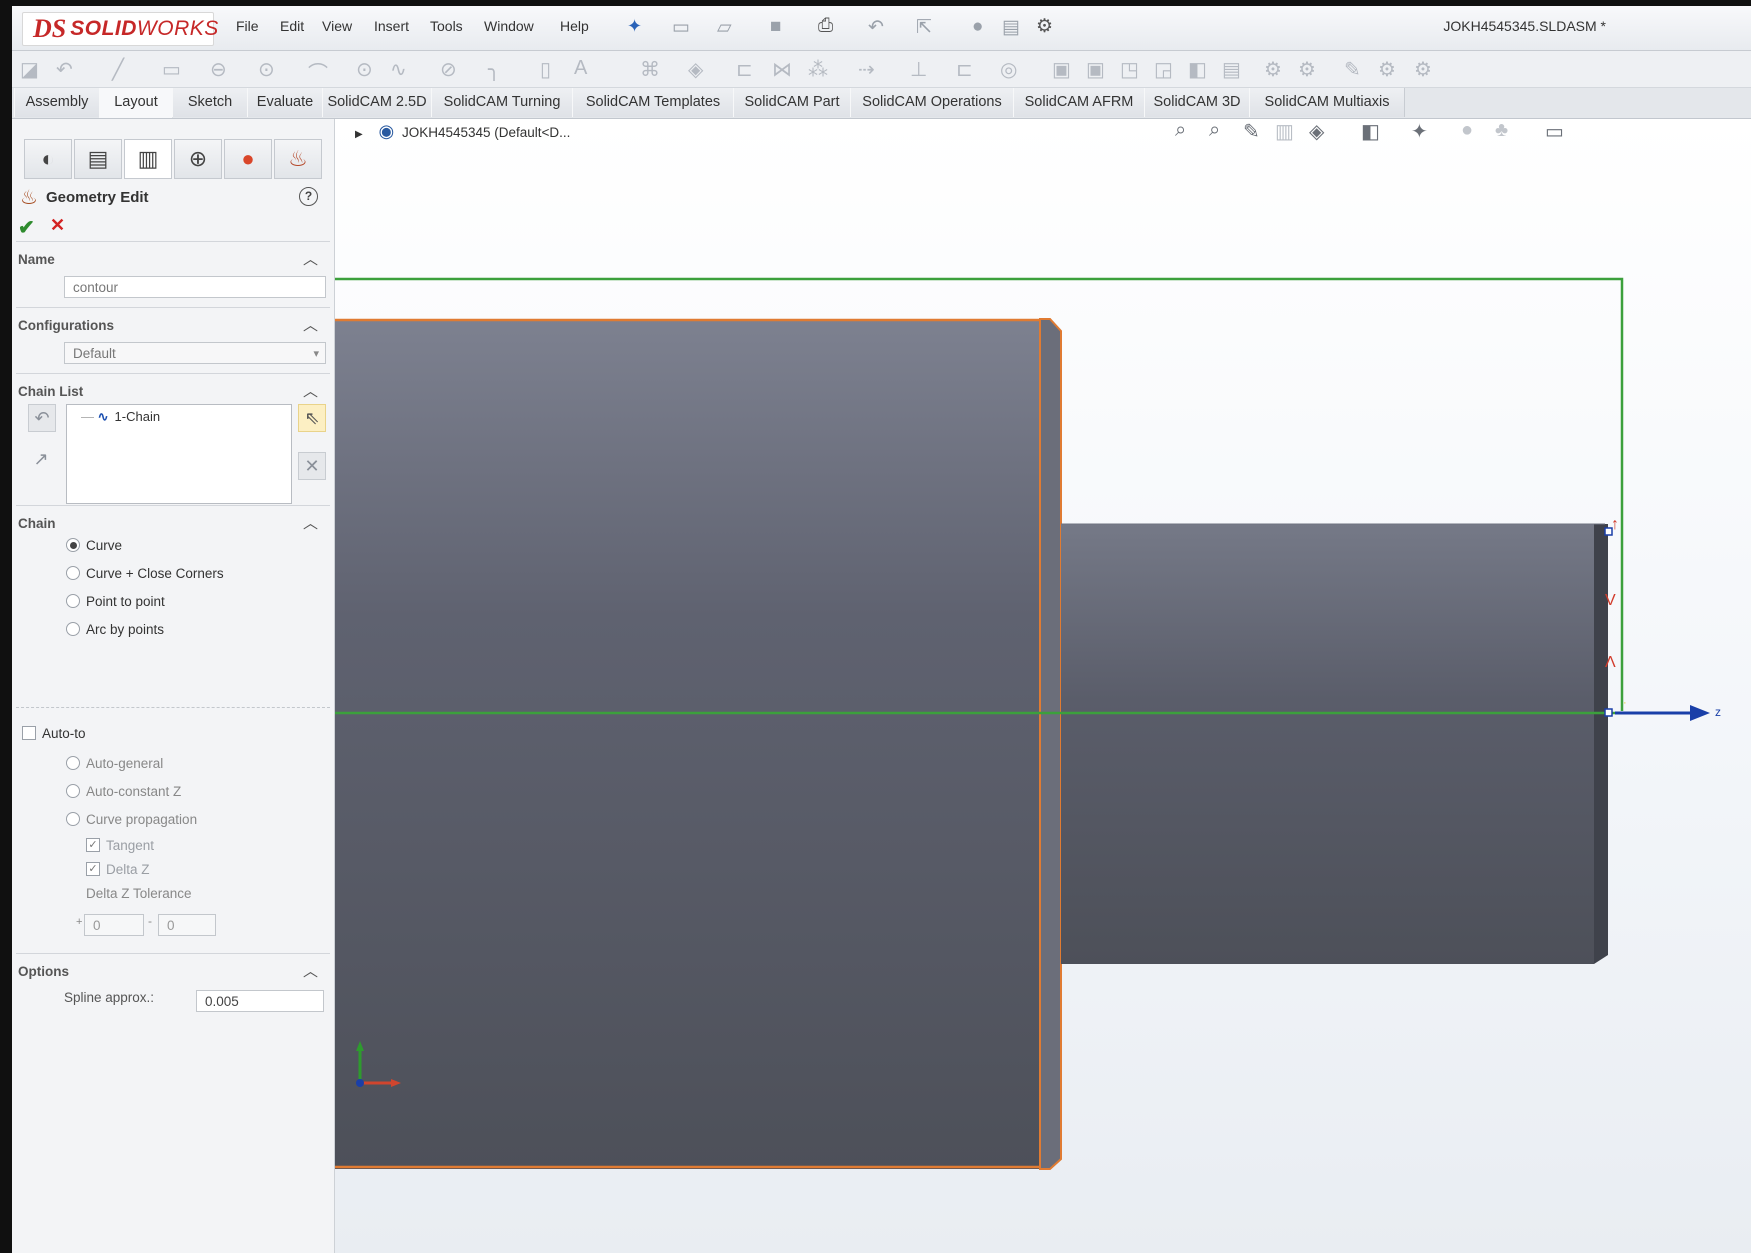 The height and width of the screenshot is (1253, 1751). I want to click on feature-manager-tab: ◐, so click(48, 159).